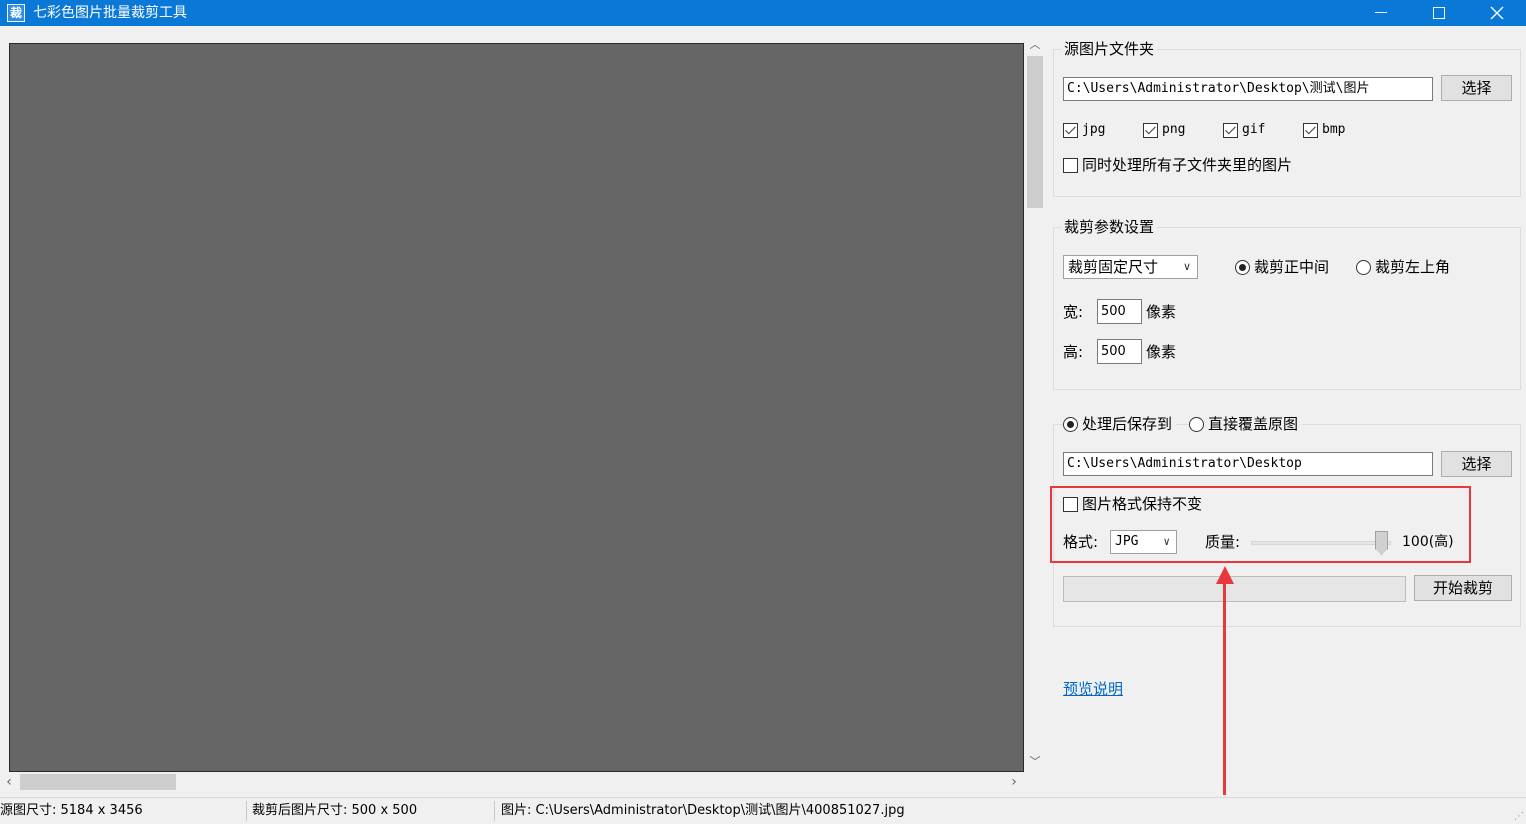 The height and width of the screenshot is (824, 1526). Describe the element at coordinates (1109, 49) in the screenshot. I see `source-folder-title: 源图片文件夹` at that location.